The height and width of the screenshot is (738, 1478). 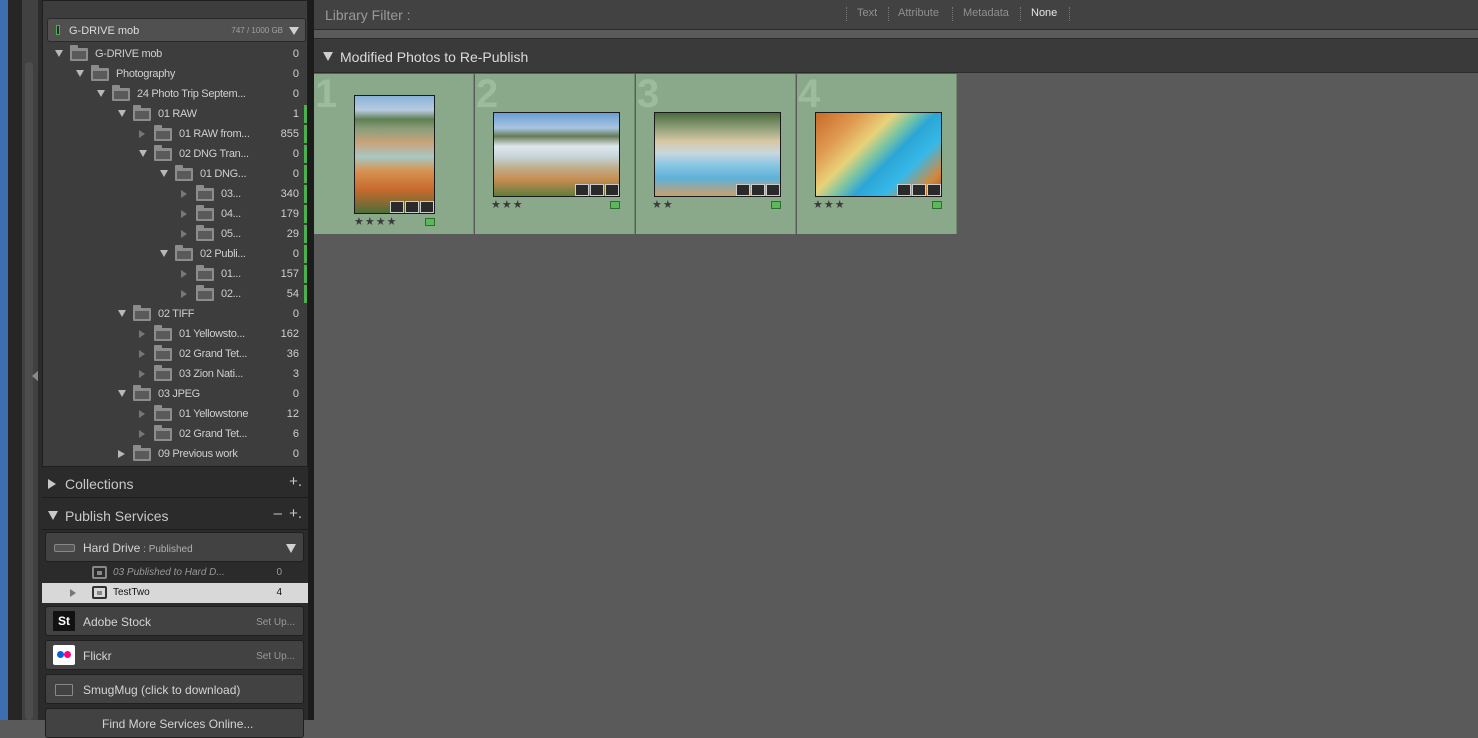 I want to click on collection-header: Modified Photos to Re-Publish, so click(x=896, y=55).